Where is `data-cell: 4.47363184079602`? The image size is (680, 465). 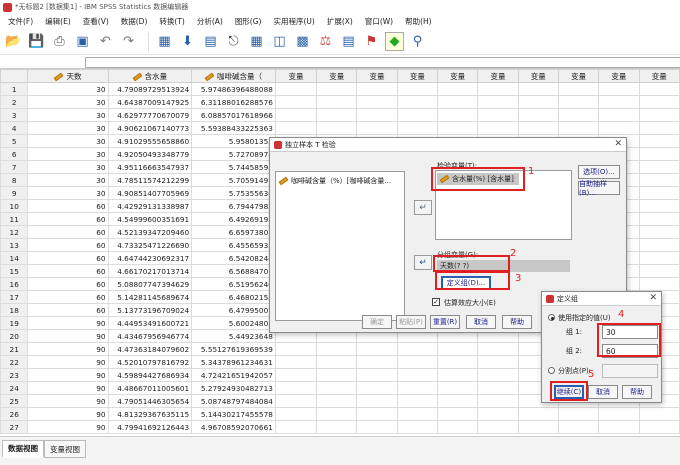 data-cell: 4.47363184079602 is located at coordinates (150, 349).